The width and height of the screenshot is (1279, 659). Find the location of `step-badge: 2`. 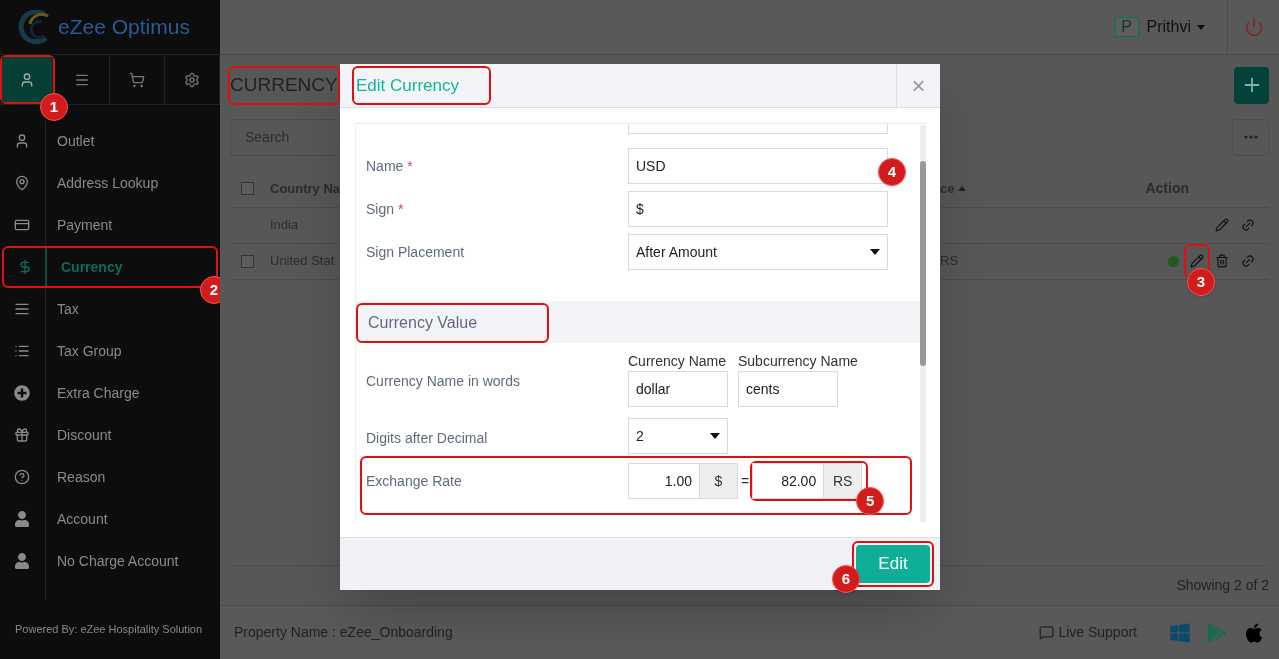

step-badge: 2 is located at coordinates (210, 290).